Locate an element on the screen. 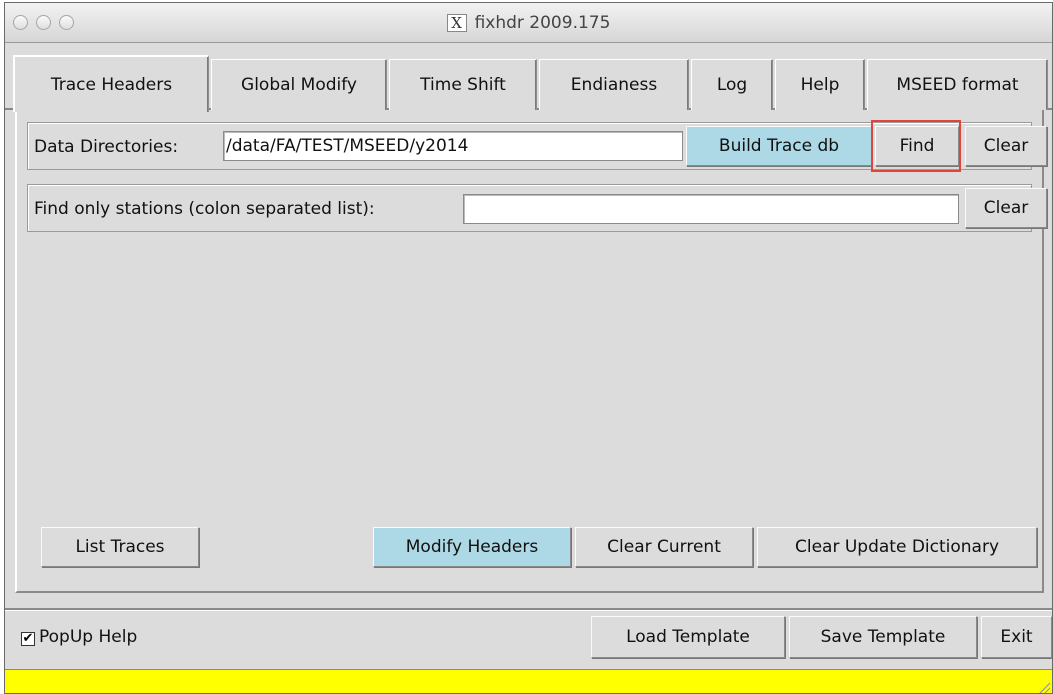 This screenshot has width=1053, height=694. tab-global-modify: Global Modify is located at coordinates (299, 84).